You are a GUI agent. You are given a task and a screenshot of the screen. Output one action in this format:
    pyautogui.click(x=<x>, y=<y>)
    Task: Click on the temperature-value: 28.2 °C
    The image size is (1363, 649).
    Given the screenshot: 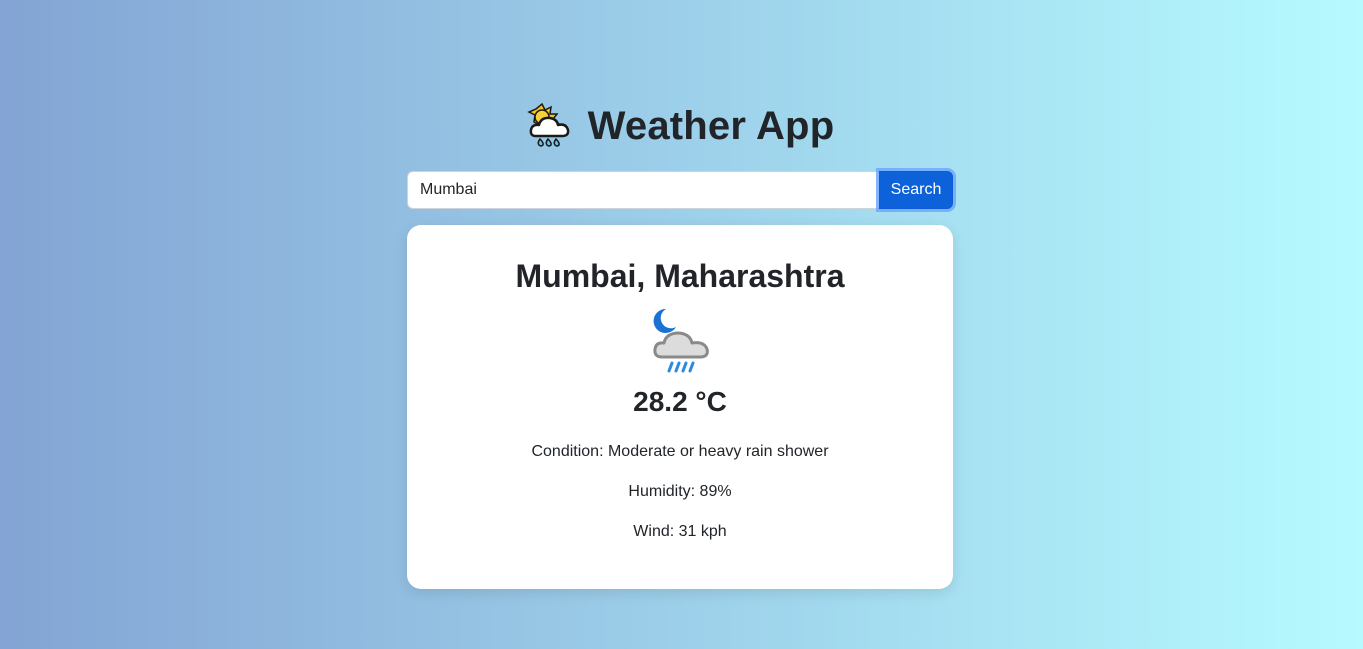 What is the action you would take?
    pyautogui.click(x=680, y=401)
    